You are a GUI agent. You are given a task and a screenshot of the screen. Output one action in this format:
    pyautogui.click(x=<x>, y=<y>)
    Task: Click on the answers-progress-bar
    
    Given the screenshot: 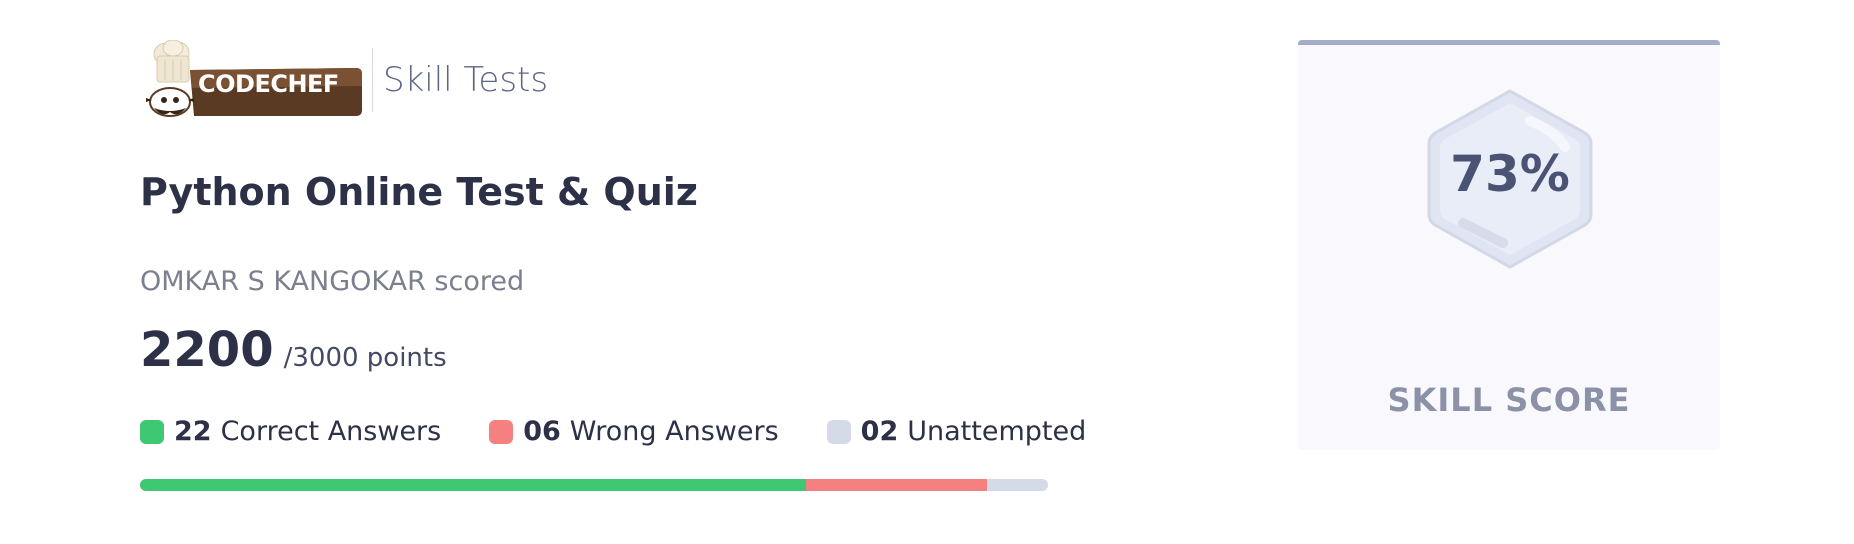 What is the action you would take?
    pyautogui.click(x=594, y=485)
    